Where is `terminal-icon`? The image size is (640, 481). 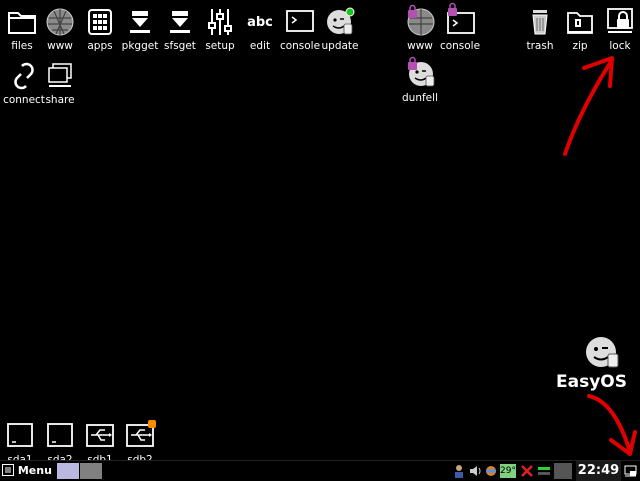
terminal-icon is located at coordinates (300, 21).